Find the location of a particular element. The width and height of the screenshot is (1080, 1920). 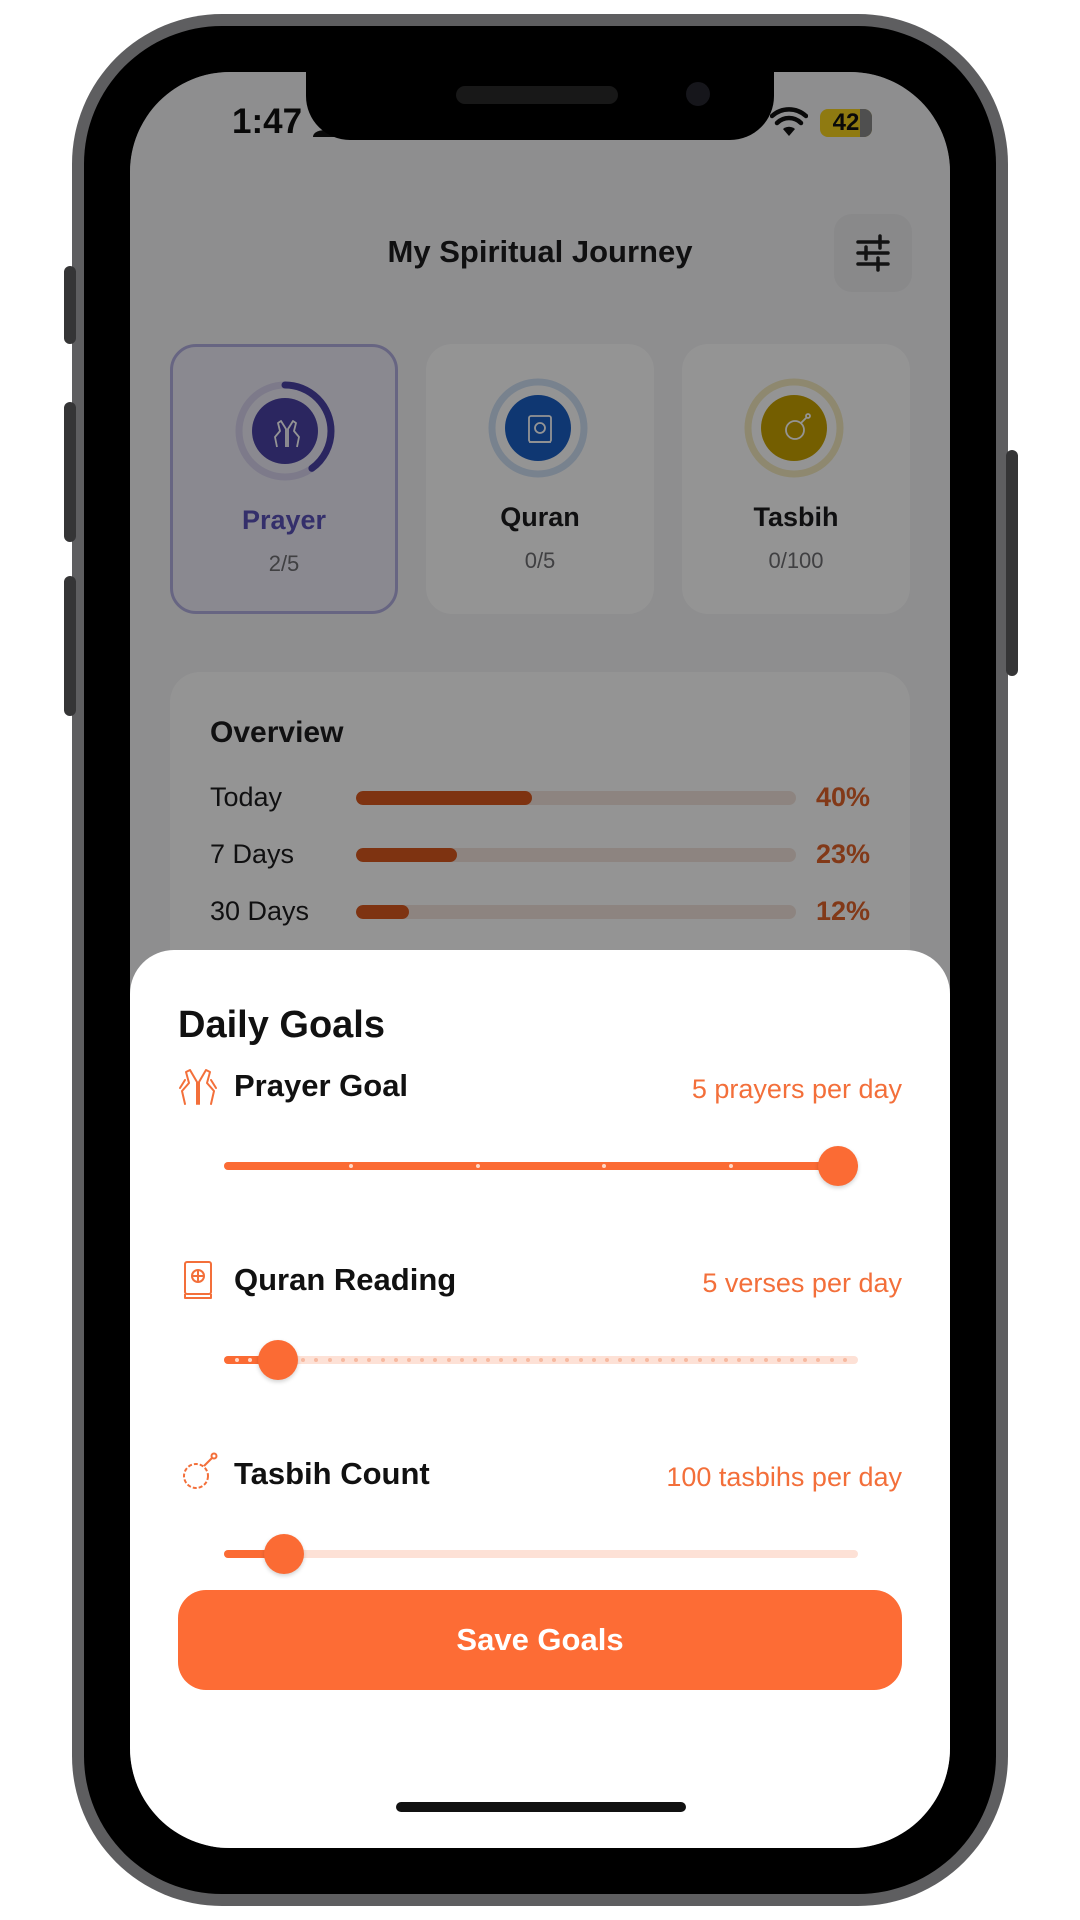

quran-reading-slider is located at coordinates (541, 1360).